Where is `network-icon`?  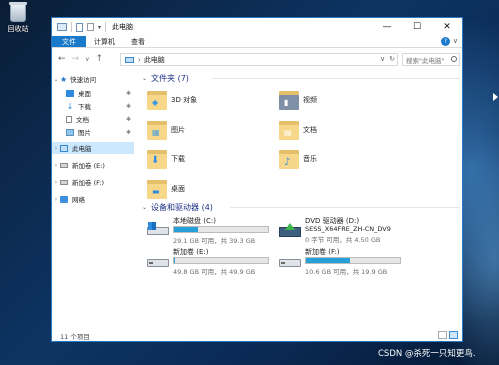
network-icon is located at coordinates (64, 199).